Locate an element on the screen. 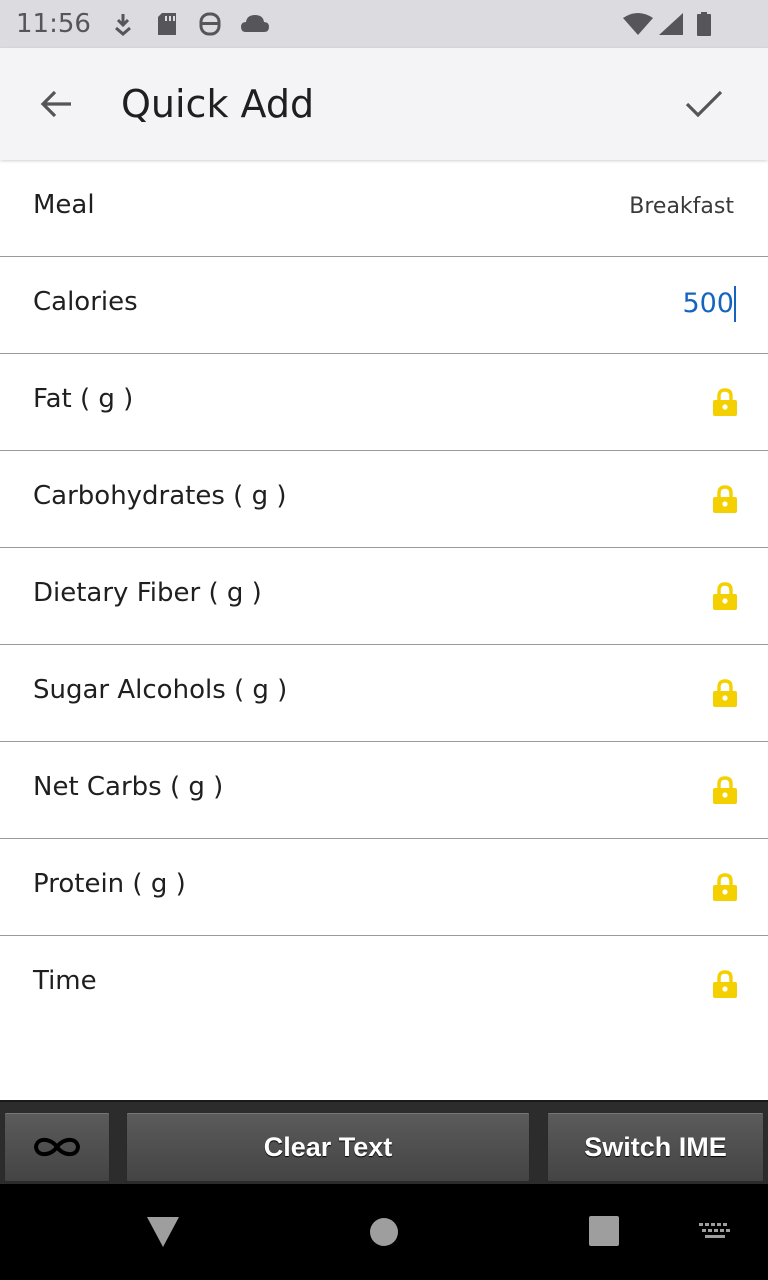 The height and width of the screenshot is (1280, 768). navigation-bar is located at coordinates (384, 1232).